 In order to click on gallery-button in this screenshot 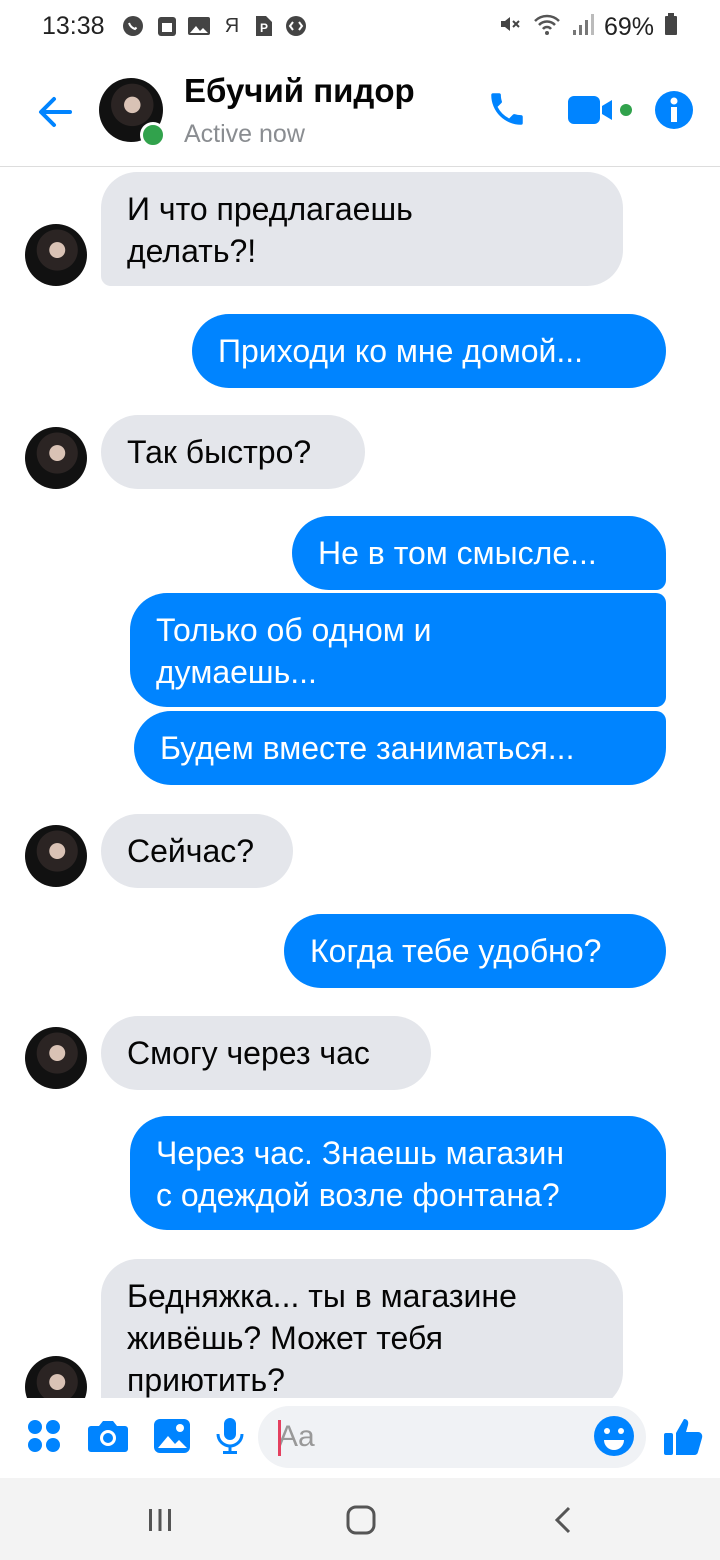, I will do `click(172, 1436)`.